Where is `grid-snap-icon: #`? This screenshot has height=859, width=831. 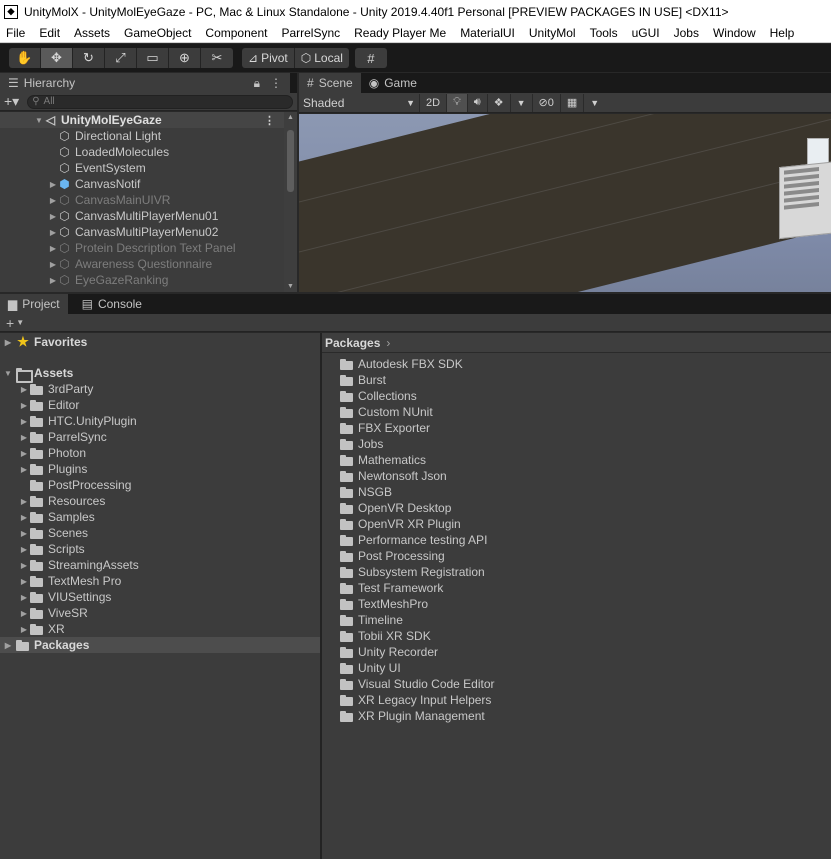 grid-snap-icon: # is located at coordinates (370, 58).